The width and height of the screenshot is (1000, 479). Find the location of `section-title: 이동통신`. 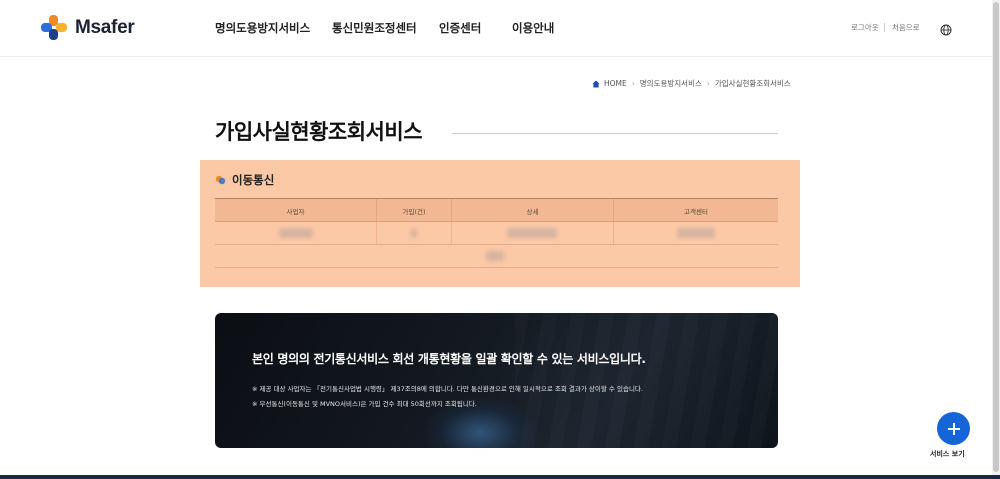

section-title: 이동통신 is located at coordinates (253, 180).